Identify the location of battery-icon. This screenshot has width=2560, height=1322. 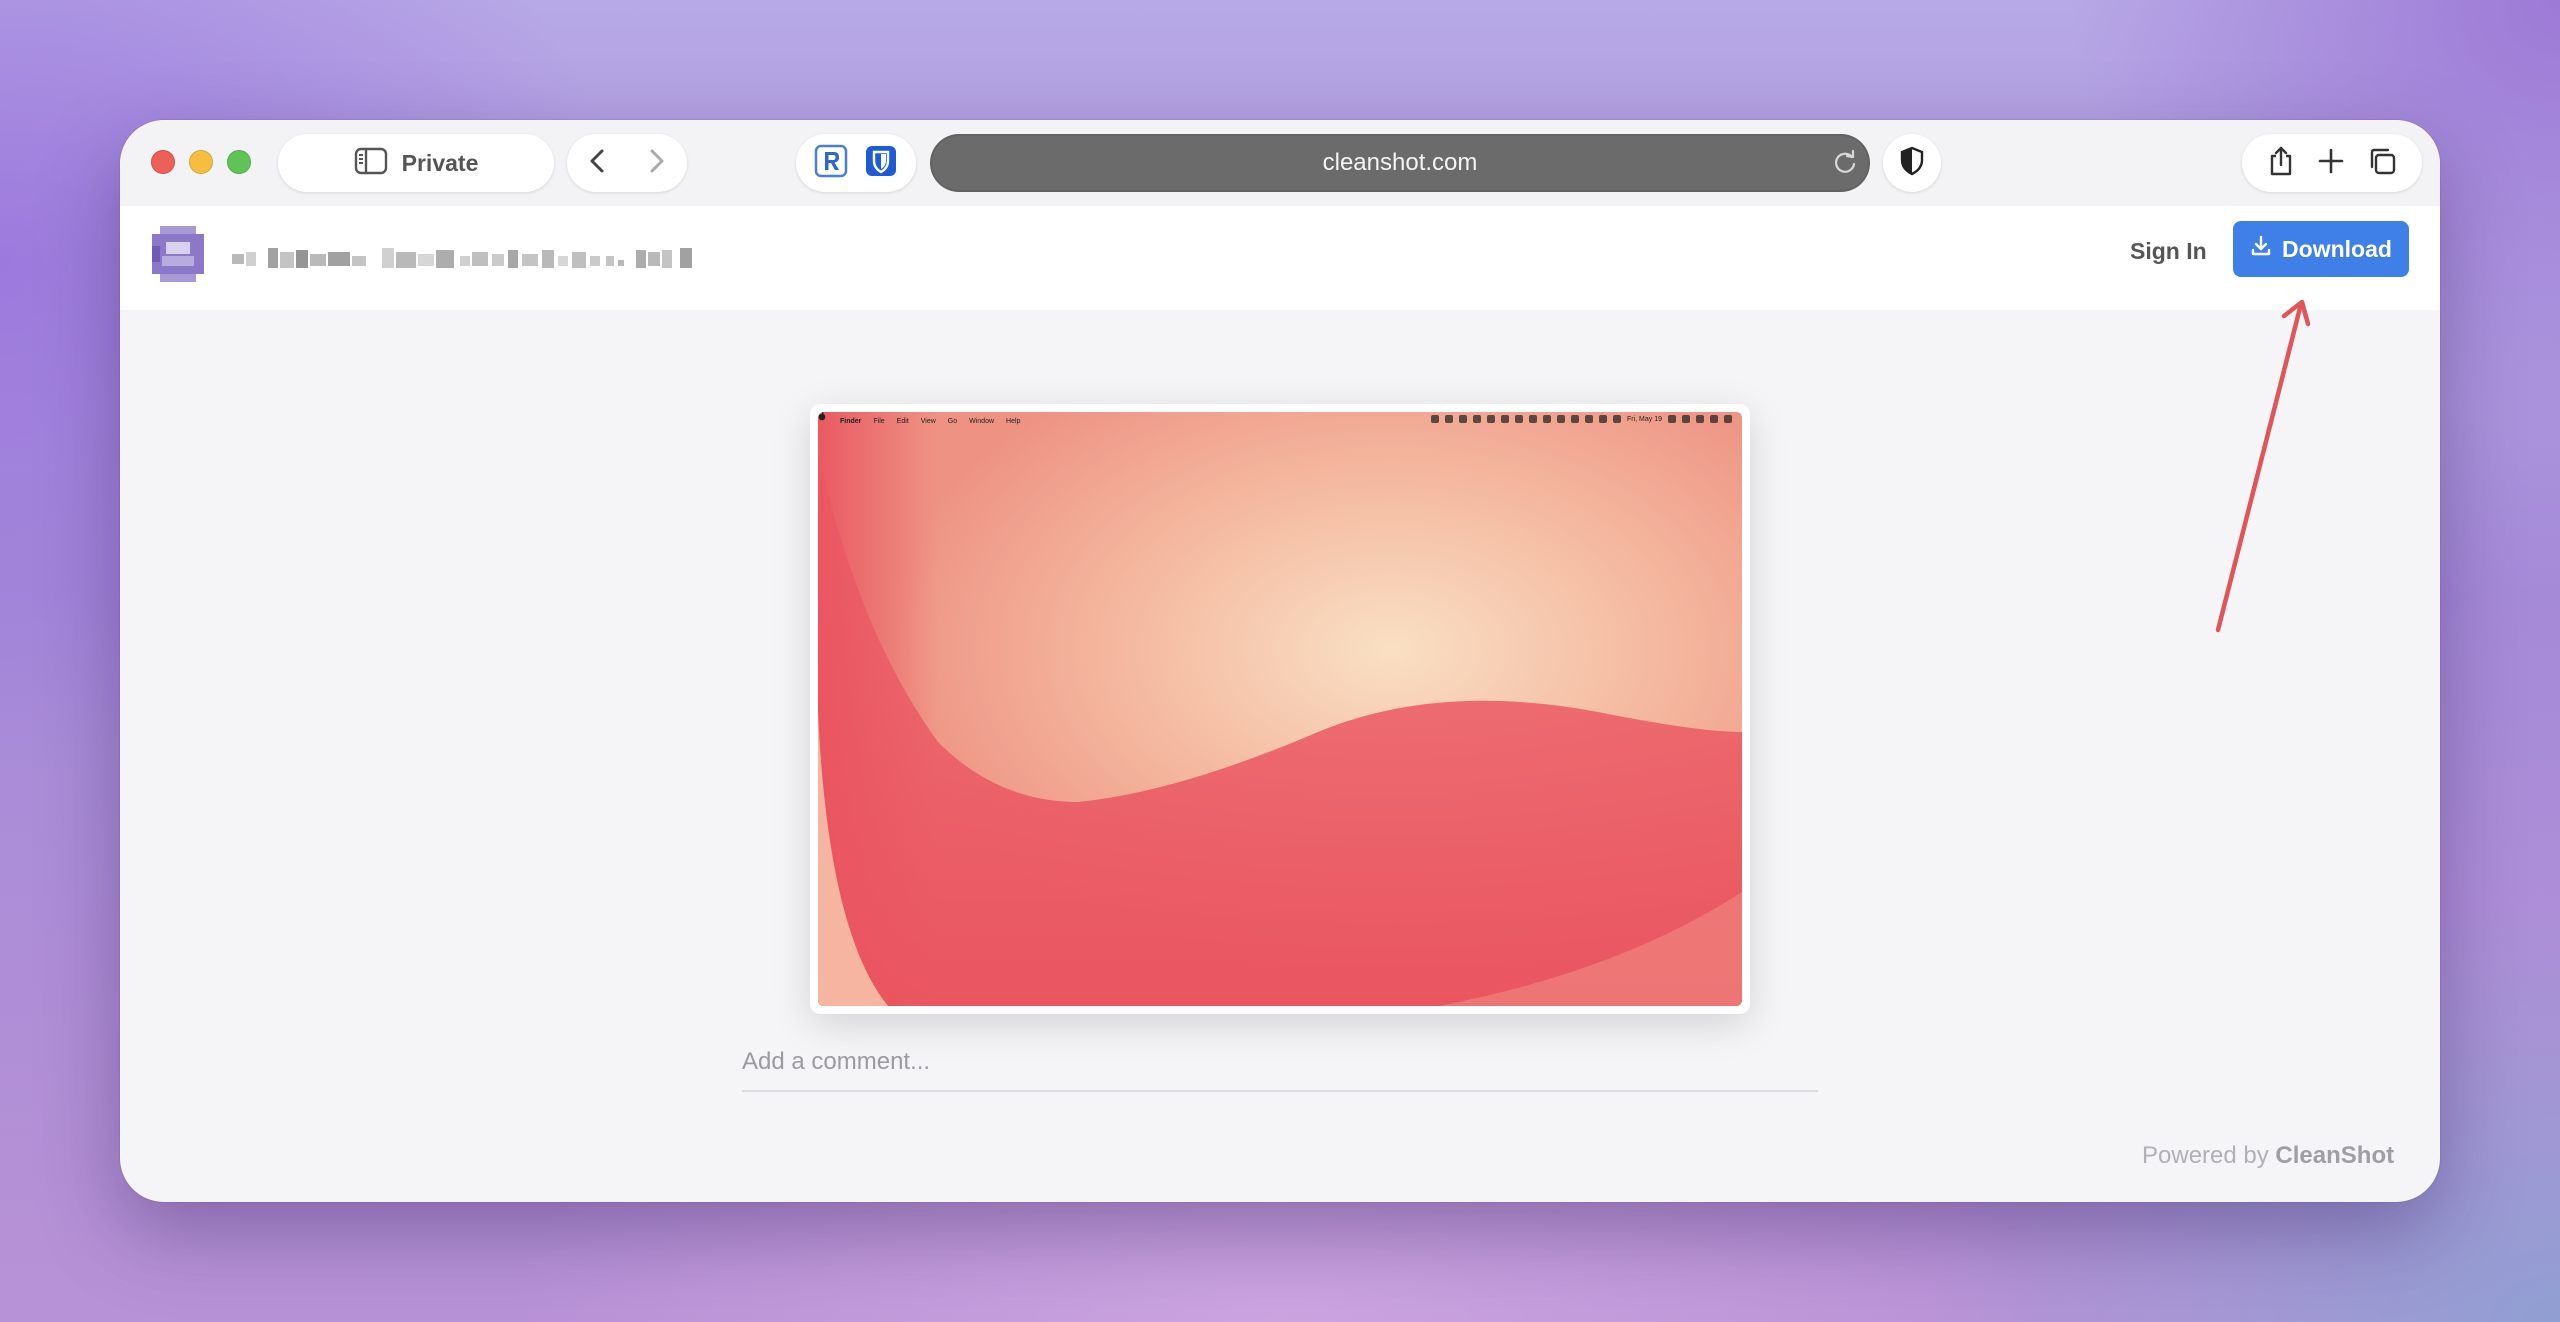
(1700, 419).